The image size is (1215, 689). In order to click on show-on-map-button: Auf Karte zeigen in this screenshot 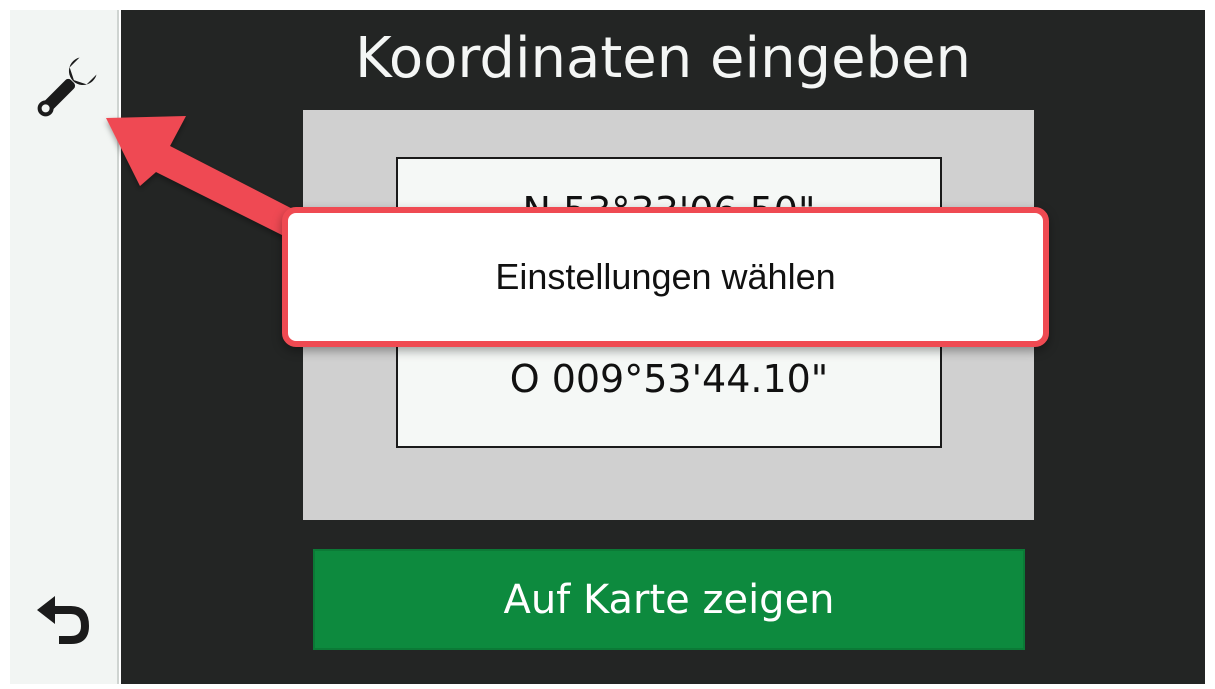, I will do `click(669, 599)`.